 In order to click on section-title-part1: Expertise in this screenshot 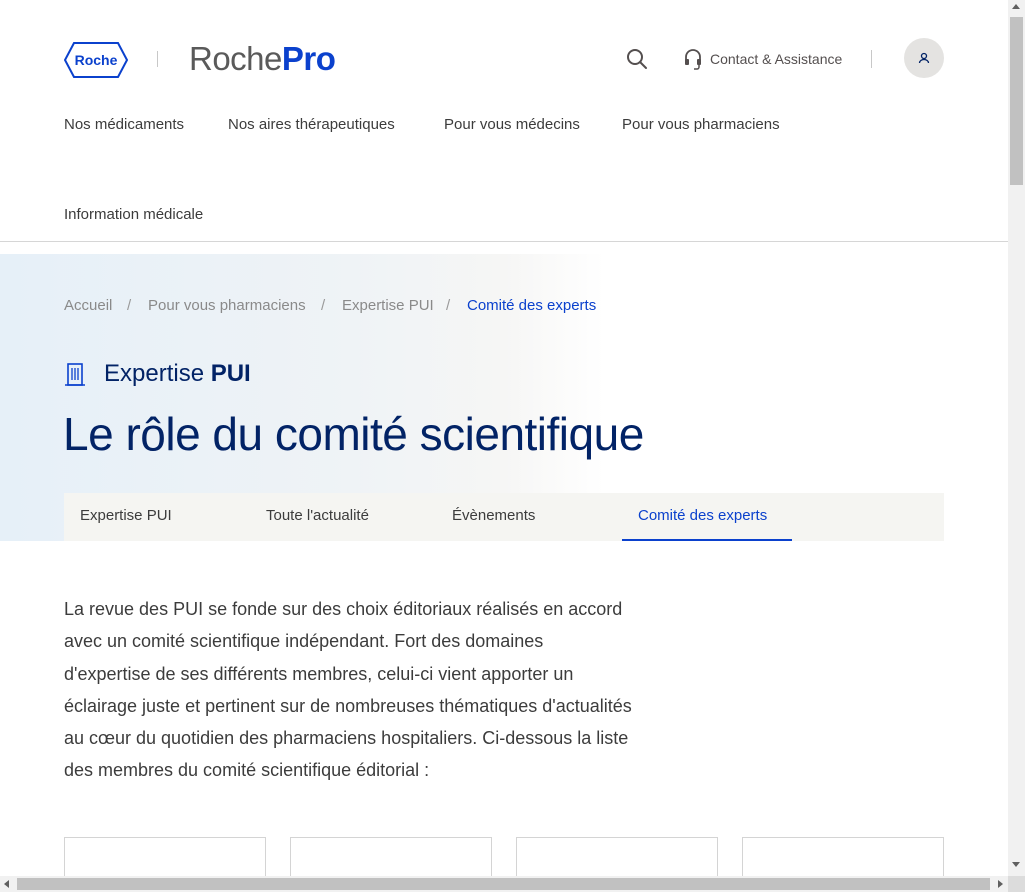, I will do `click(154, 373)`.